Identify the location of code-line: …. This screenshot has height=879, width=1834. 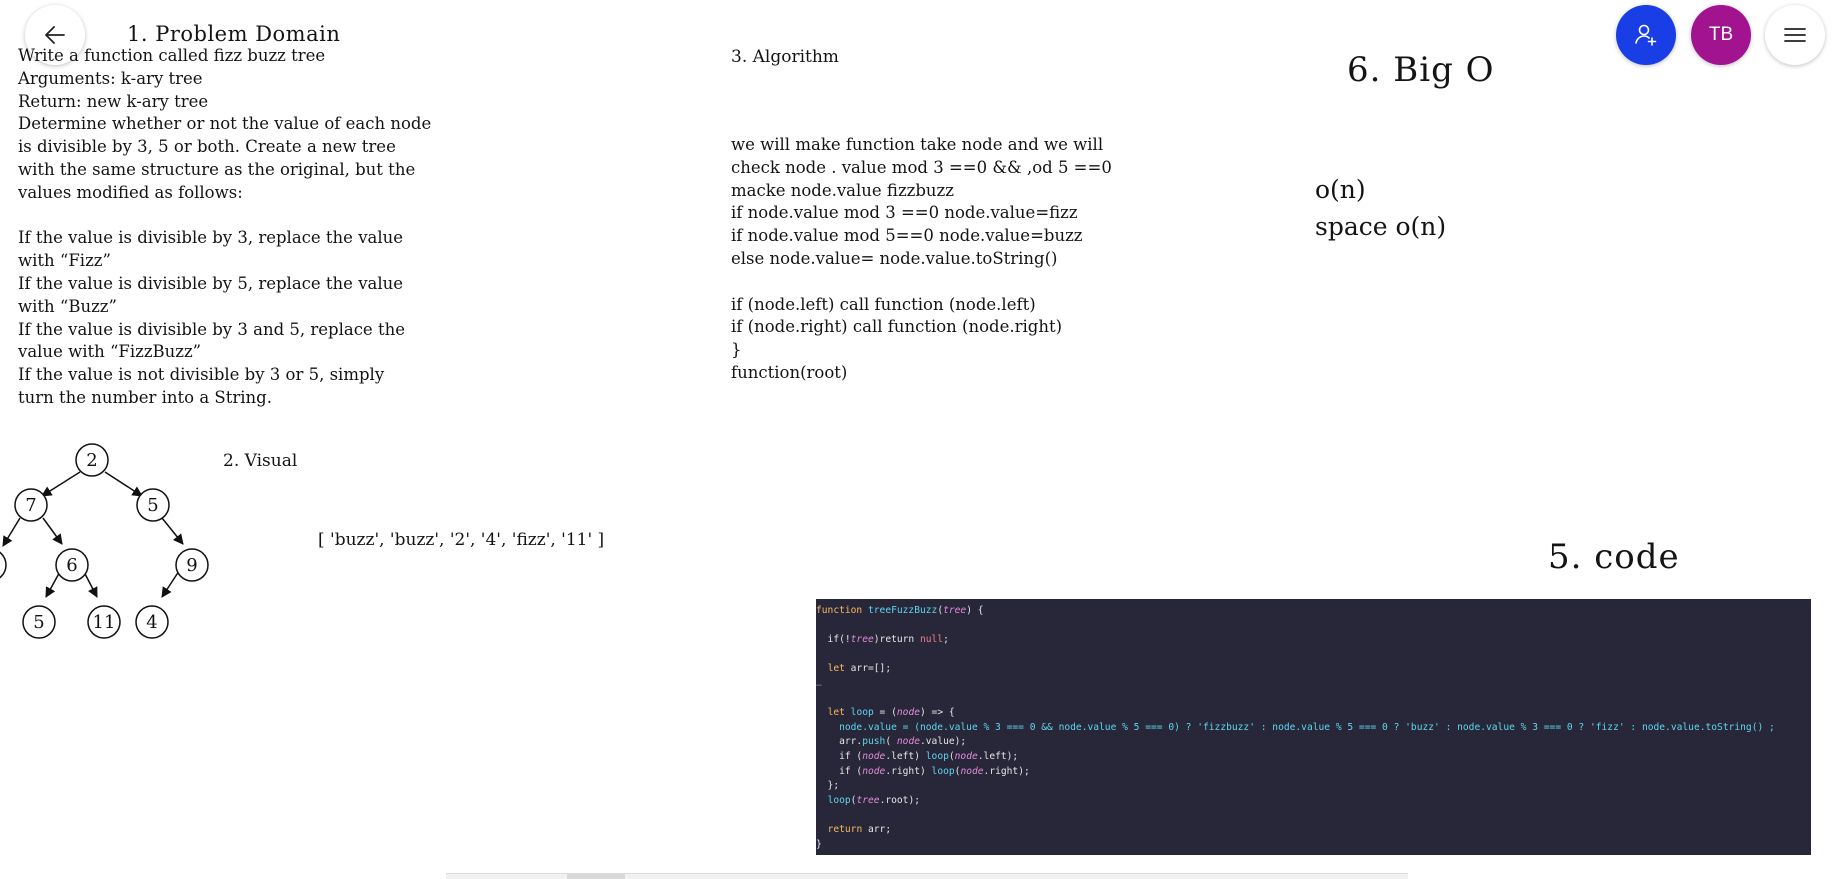
(819, 683).